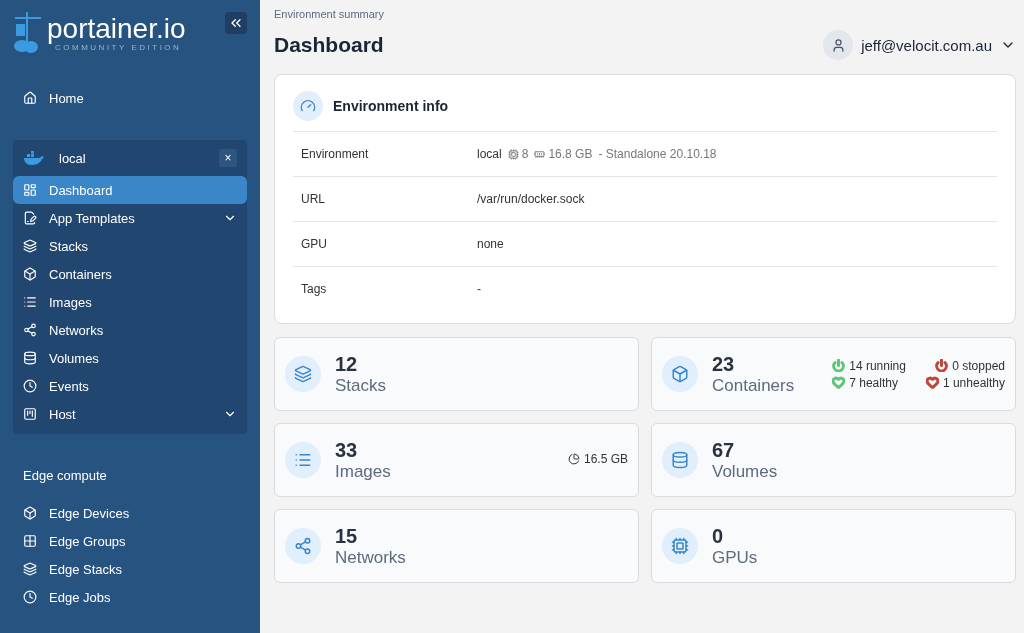  I want to click on breadcrumb: Environment summary, so click(330, 14).